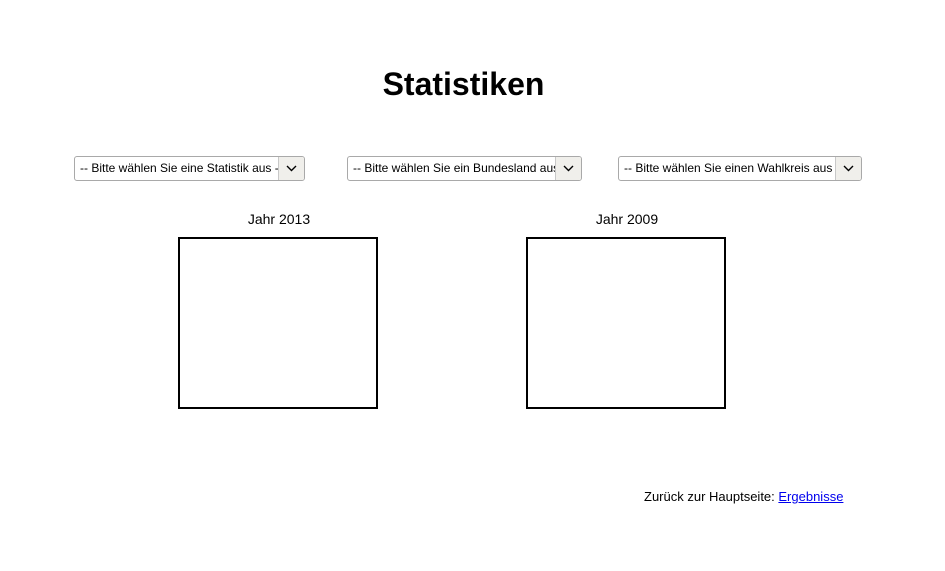 The width and height of the screenshot is (945, 571). What do you see at coordinates (711, 496) in the screenshot?
I see `back-to-main-text: Zurück zur Hauptseite:` at bounding box center [711, 496].